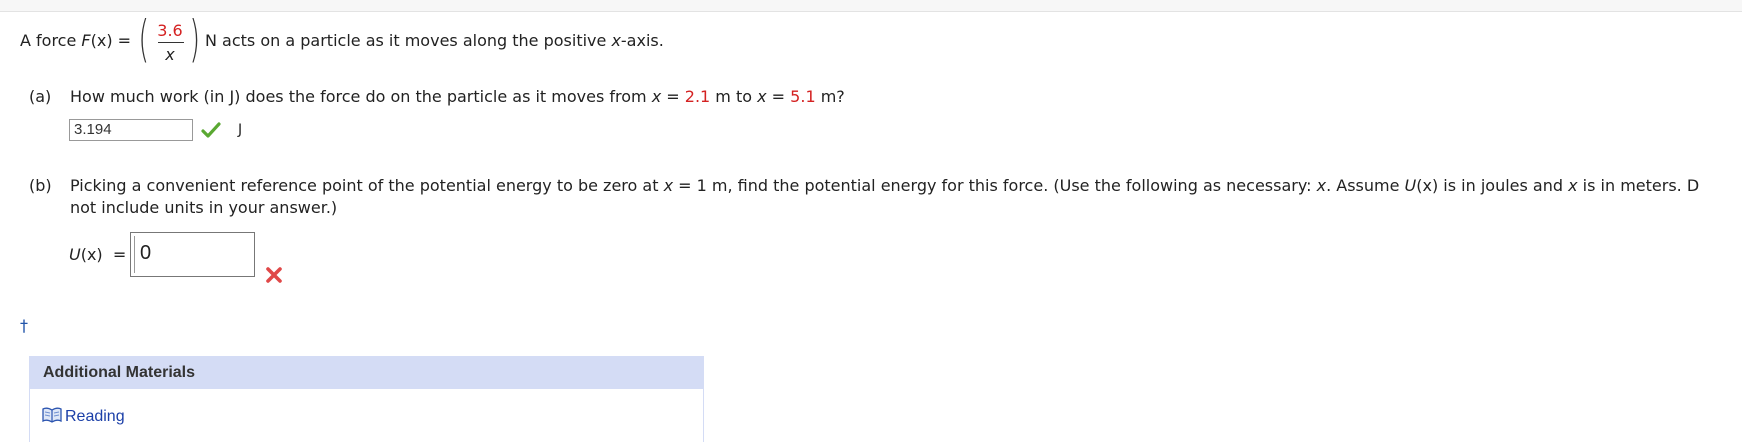 The image size is (1742, 442). What do you see at coordinates (871, 6) in the screenshot?
I see `top-border` at bounding box center [871, 6].